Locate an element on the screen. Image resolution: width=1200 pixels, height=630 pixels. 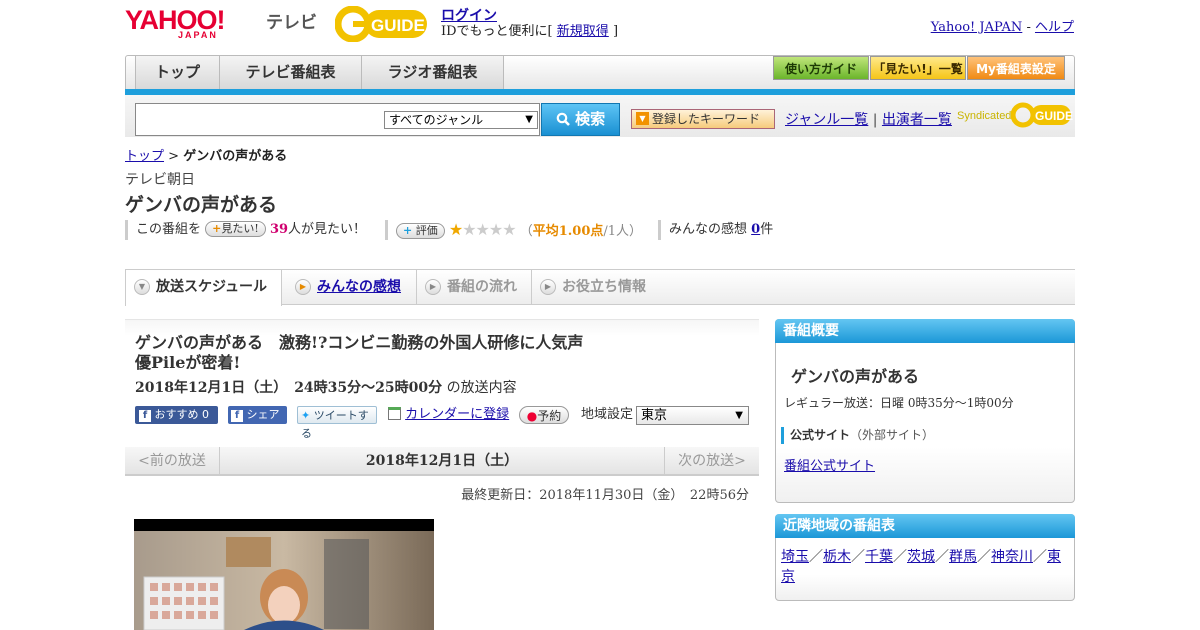
syndicated-logo: Syndicated GUIDE is located at coordinates (1015, 115).